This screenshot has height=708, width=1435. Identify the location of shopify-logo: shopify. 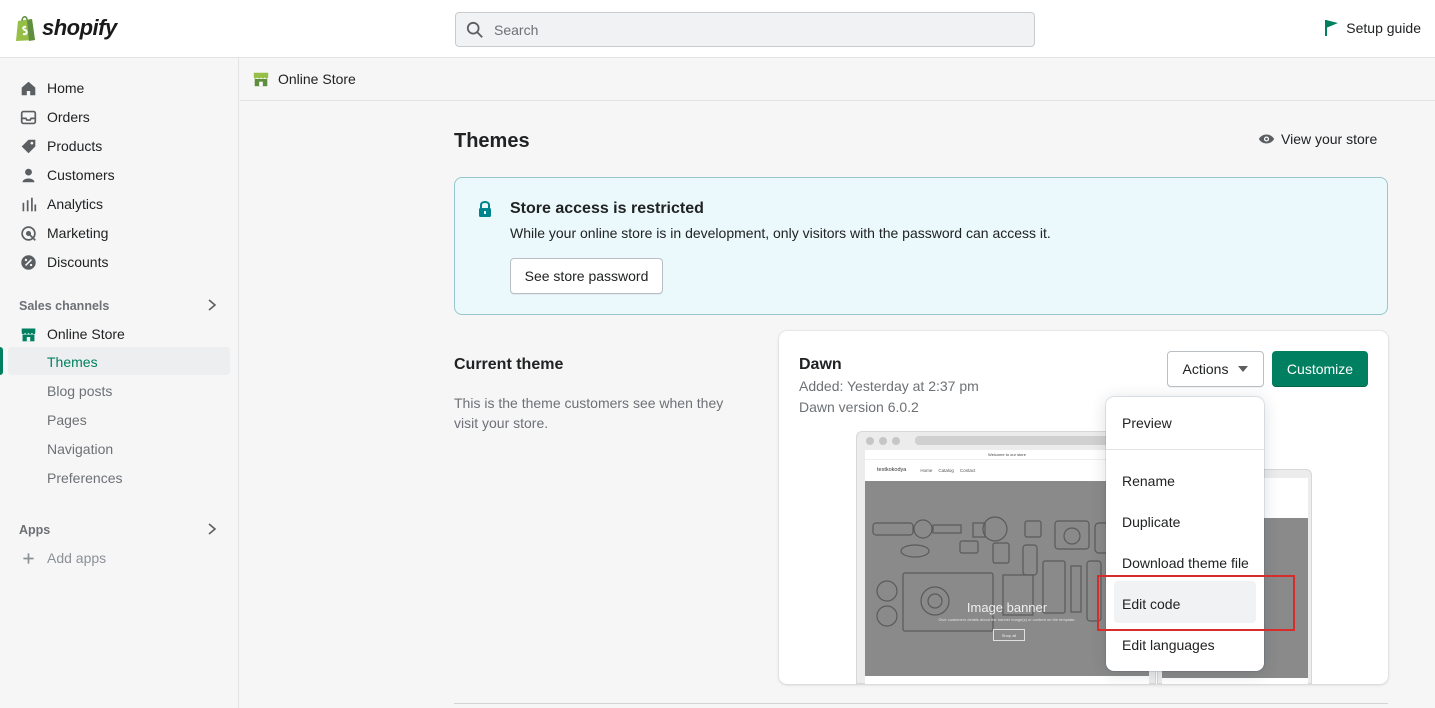
(65, 28).